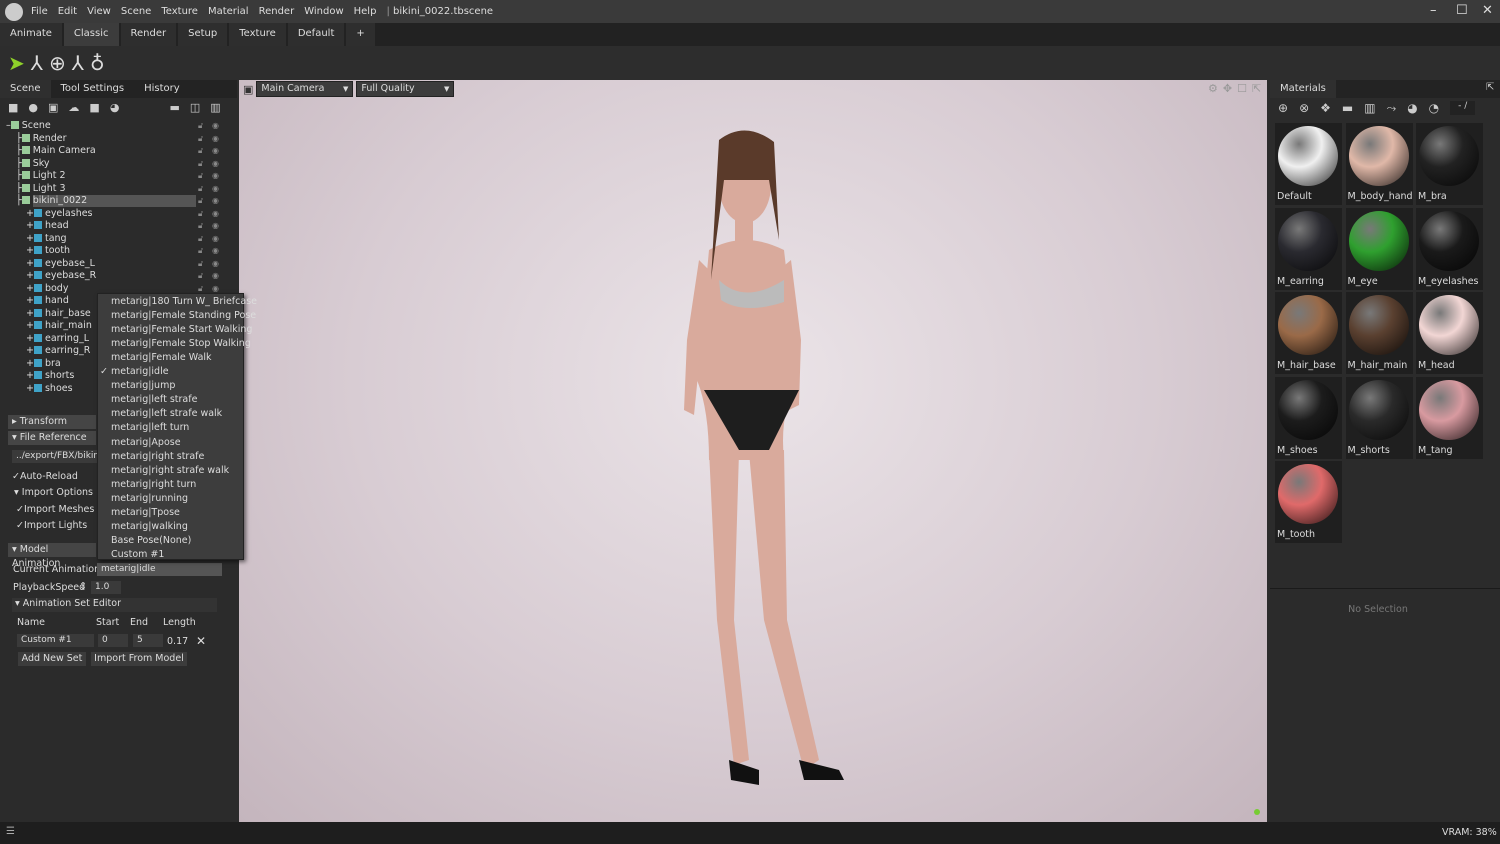  What do you see at coordinates (52, 422) in the screenshot?
I see `transform-section: ▸ Transform` at bounding box center [52, 422].